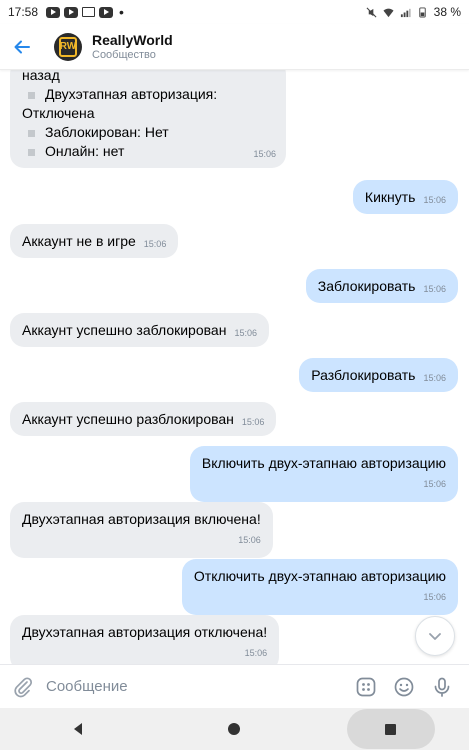  I want to click on community-avatar: RW, so click(68, 46).